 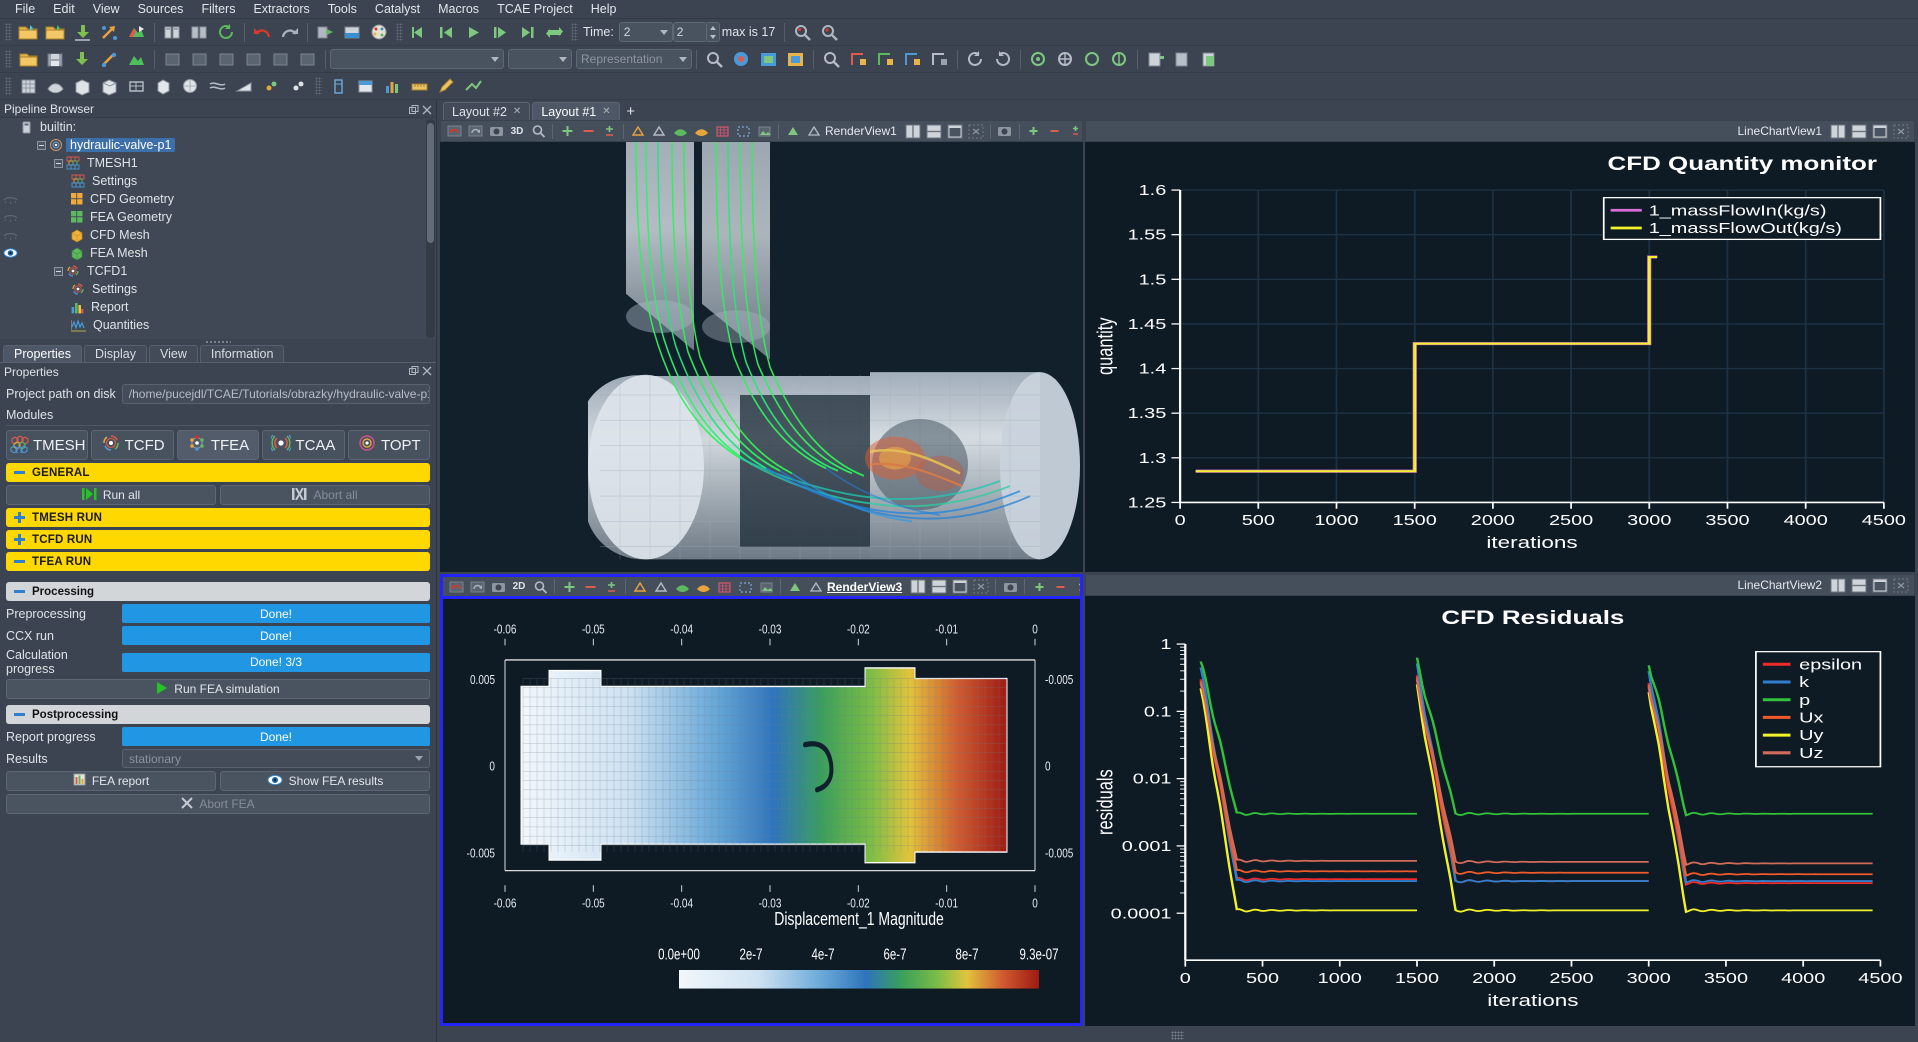 I want to click on section-processing: Processing, so click(x=218, y=591).